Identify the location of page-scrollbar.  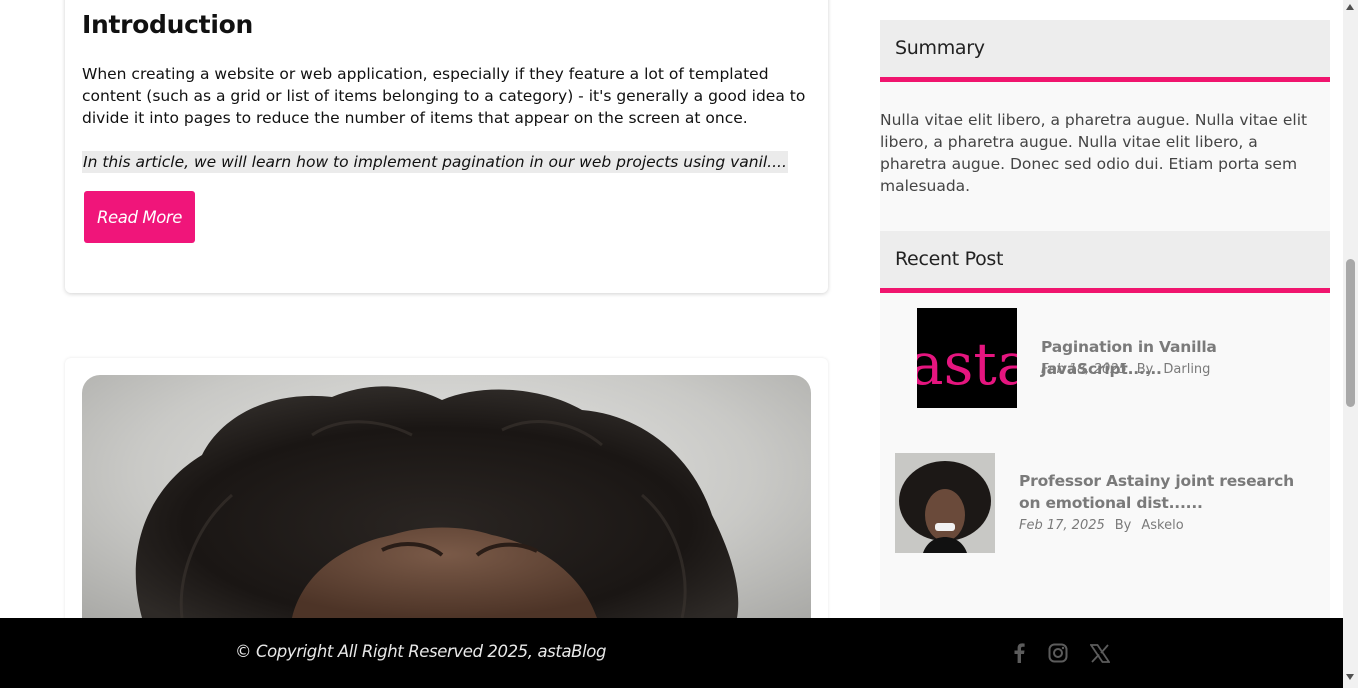
(1350, 344).